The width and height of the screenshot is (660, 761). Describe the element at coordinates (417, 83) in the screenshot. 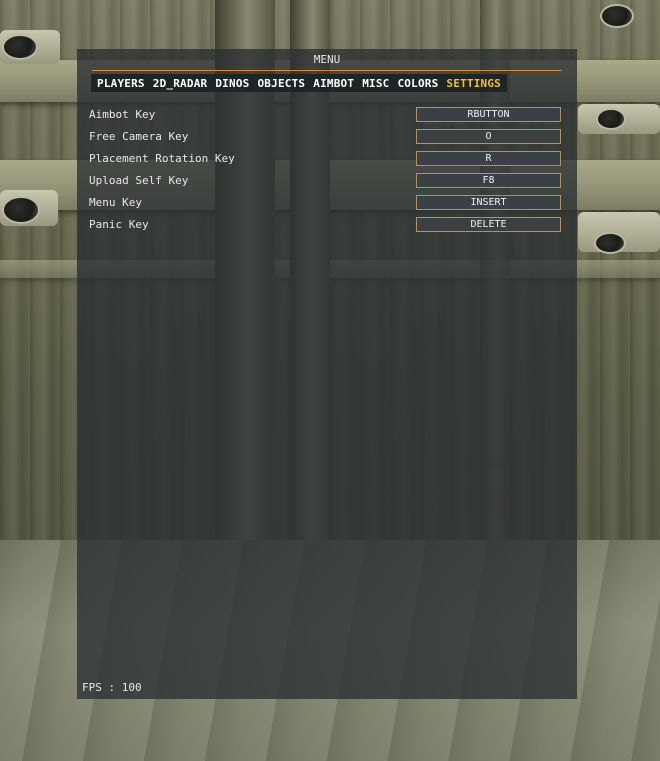

I see `tab-colors: COLORS` at that location.